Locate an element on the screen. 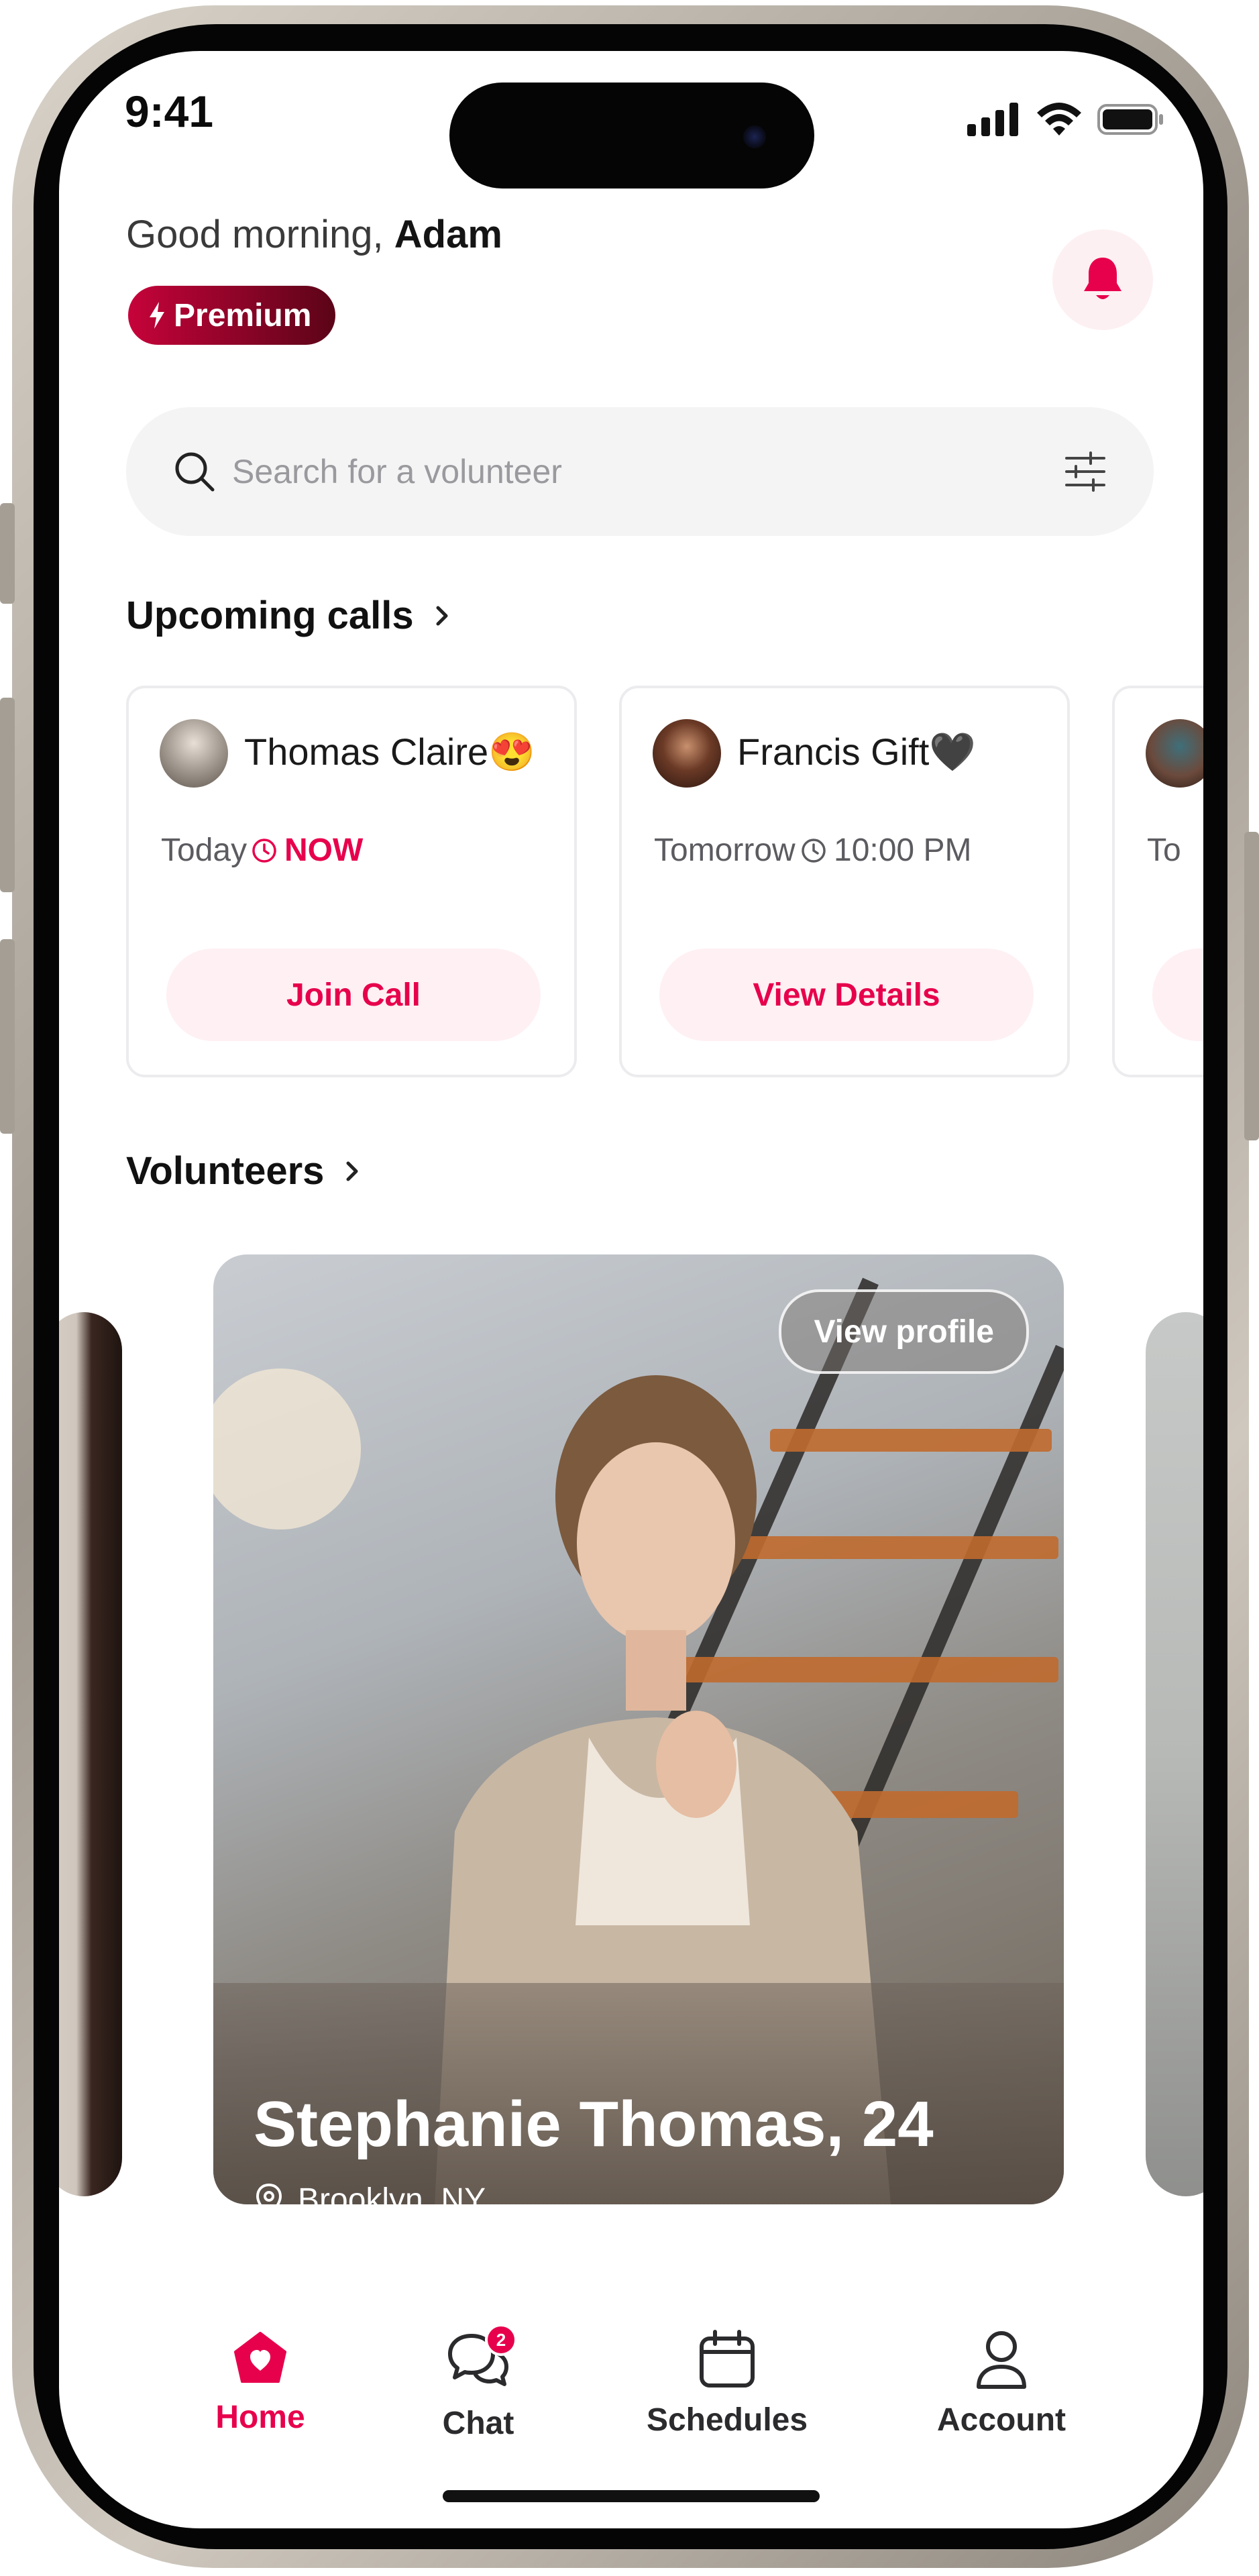 This screenshot has height=2576, width=1259. call-contact-name: Francis Gift🖤 is located at coordinates (856, 752).